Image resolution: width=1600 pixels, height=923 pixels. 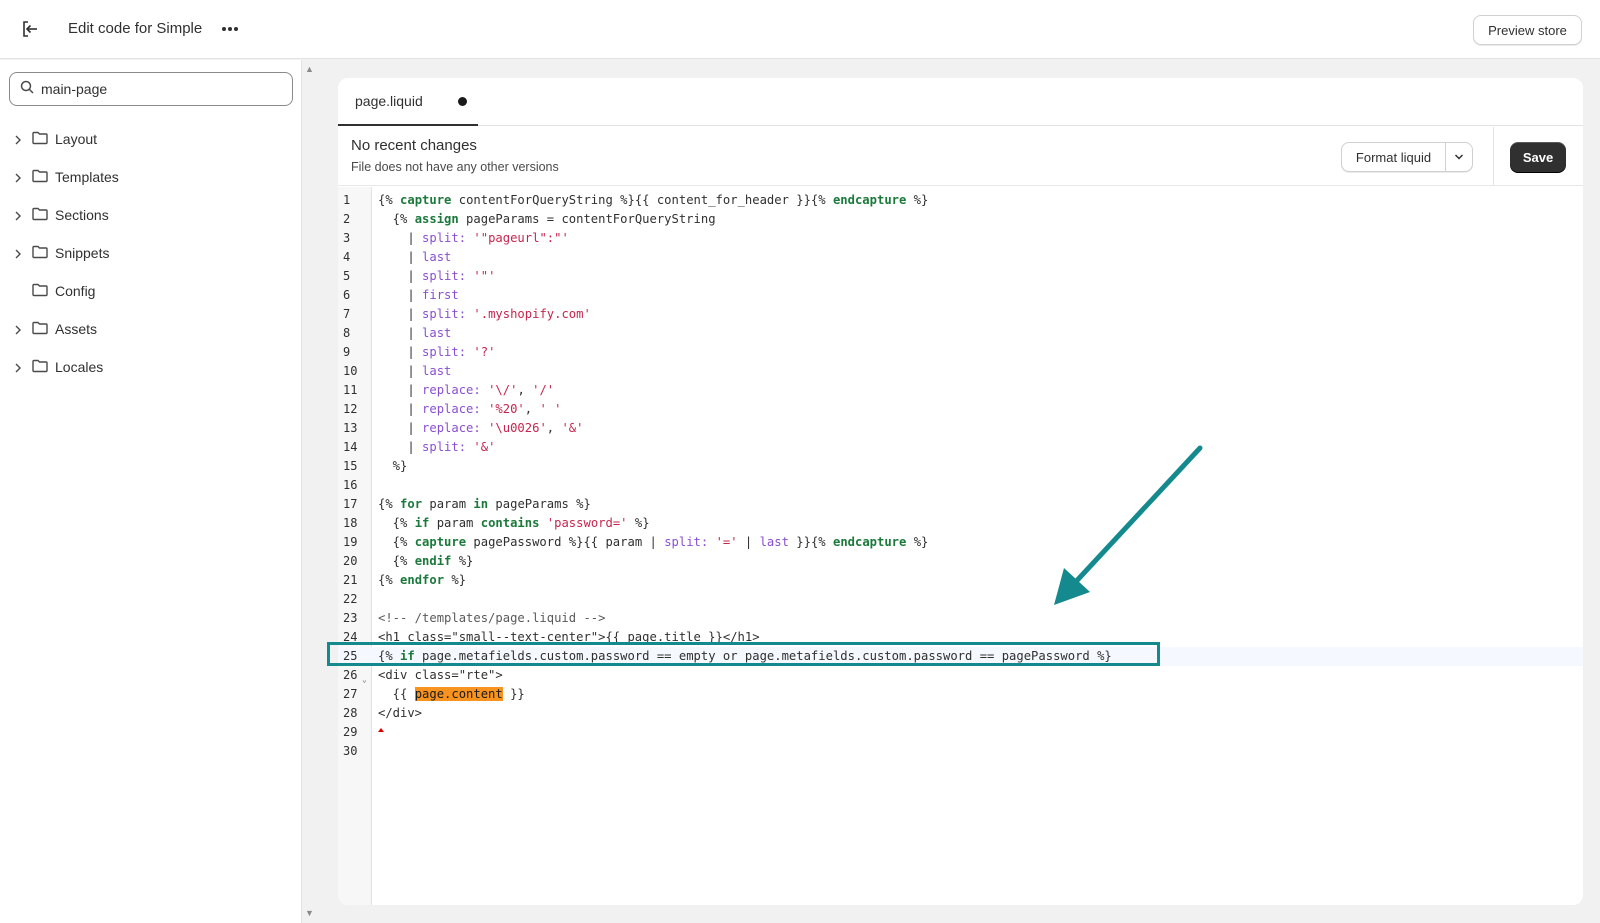 What do you see at coordinates (347, 219) in the screenshot?
I see `line-number: 2` at bounding box center [347, 219].